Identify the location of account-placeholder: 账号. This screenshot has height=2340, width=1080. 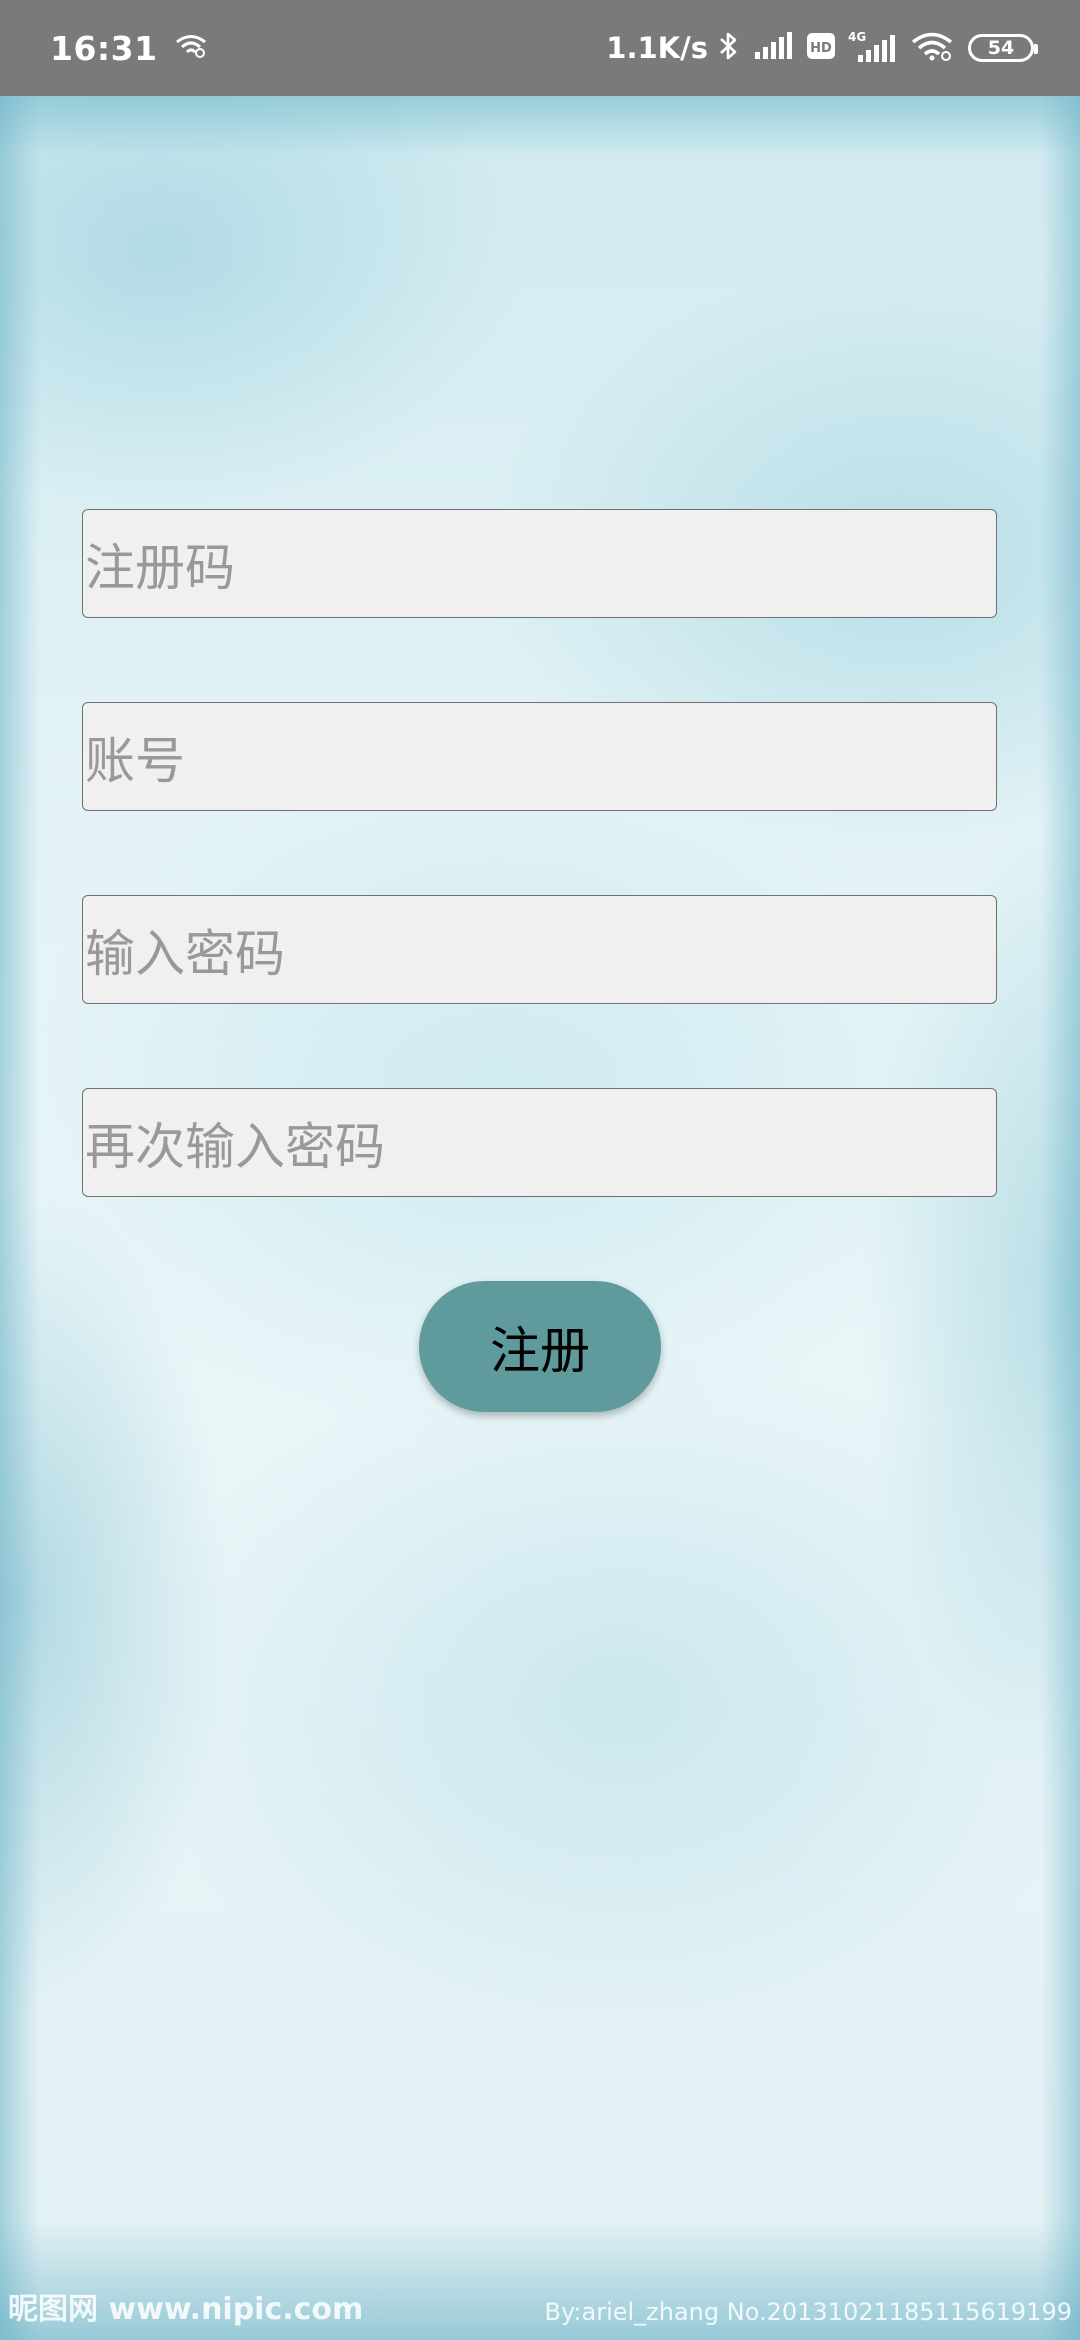
(135, 760).